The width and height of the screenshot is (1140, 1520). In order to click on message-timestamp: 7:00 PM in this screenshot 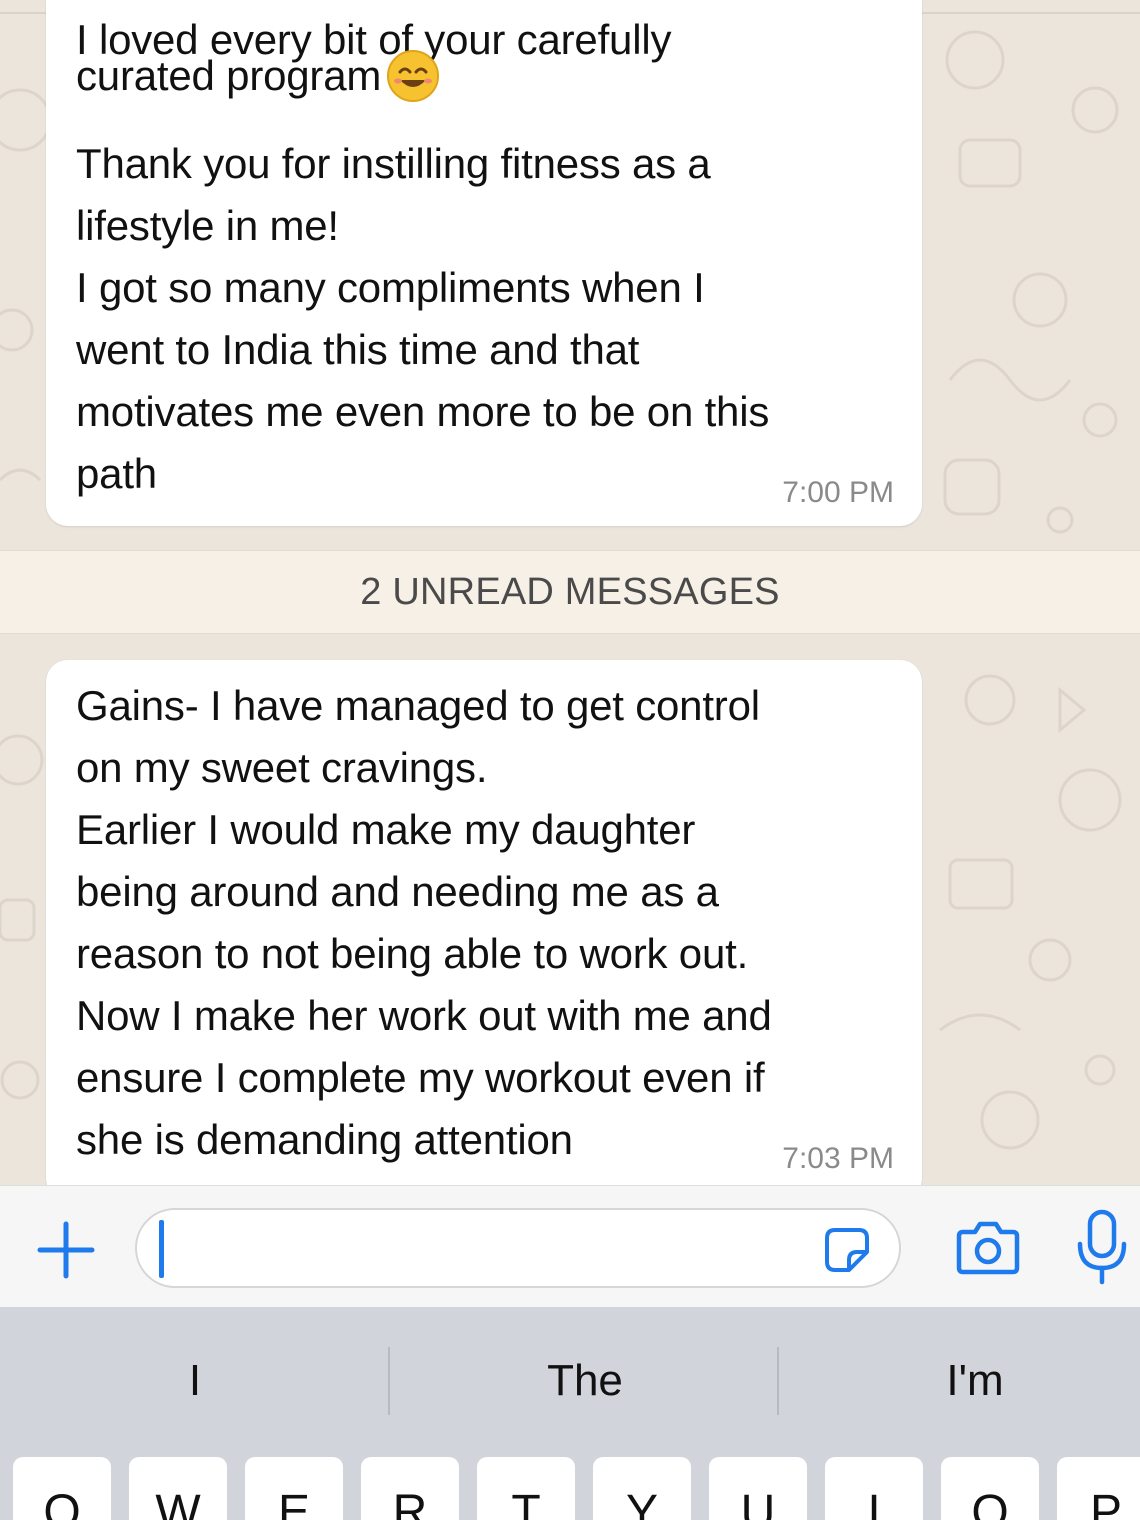, I will do `click(838, 492)`.